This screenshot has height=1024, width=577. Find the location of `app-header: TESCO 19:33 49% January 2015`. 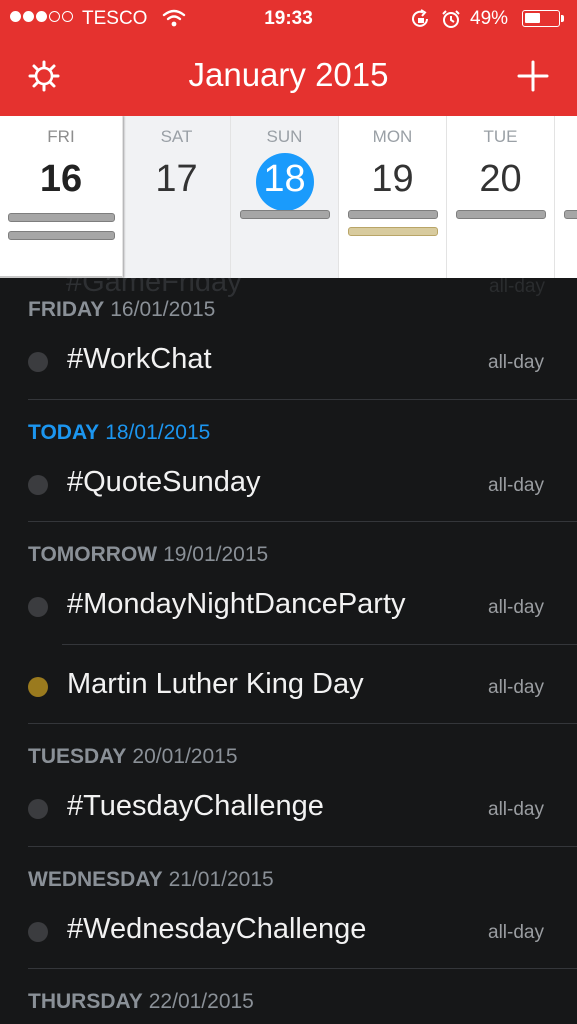

app-header: TESCO 19:33 49% January 2015 is located at coordinates (288, 58).